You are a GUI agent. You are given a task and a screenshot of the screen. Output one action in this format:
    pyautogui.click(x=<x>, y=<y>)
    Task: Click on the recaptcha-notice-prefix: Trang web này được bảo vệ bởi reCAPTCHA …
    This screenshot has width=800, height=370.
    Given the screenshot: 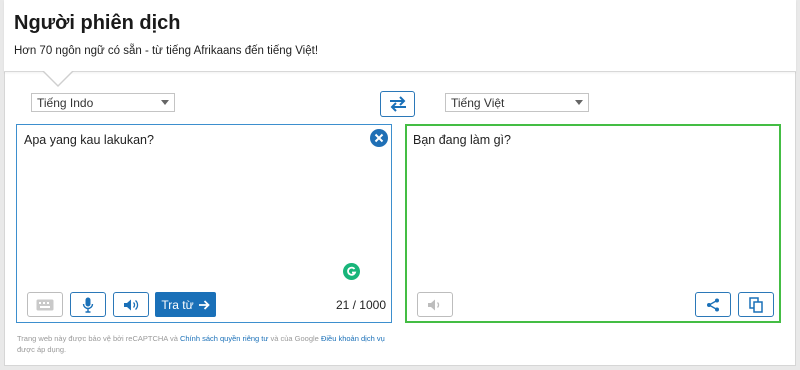 What is the action you would take?
    pyautogui.click(x=98, y=338)
    